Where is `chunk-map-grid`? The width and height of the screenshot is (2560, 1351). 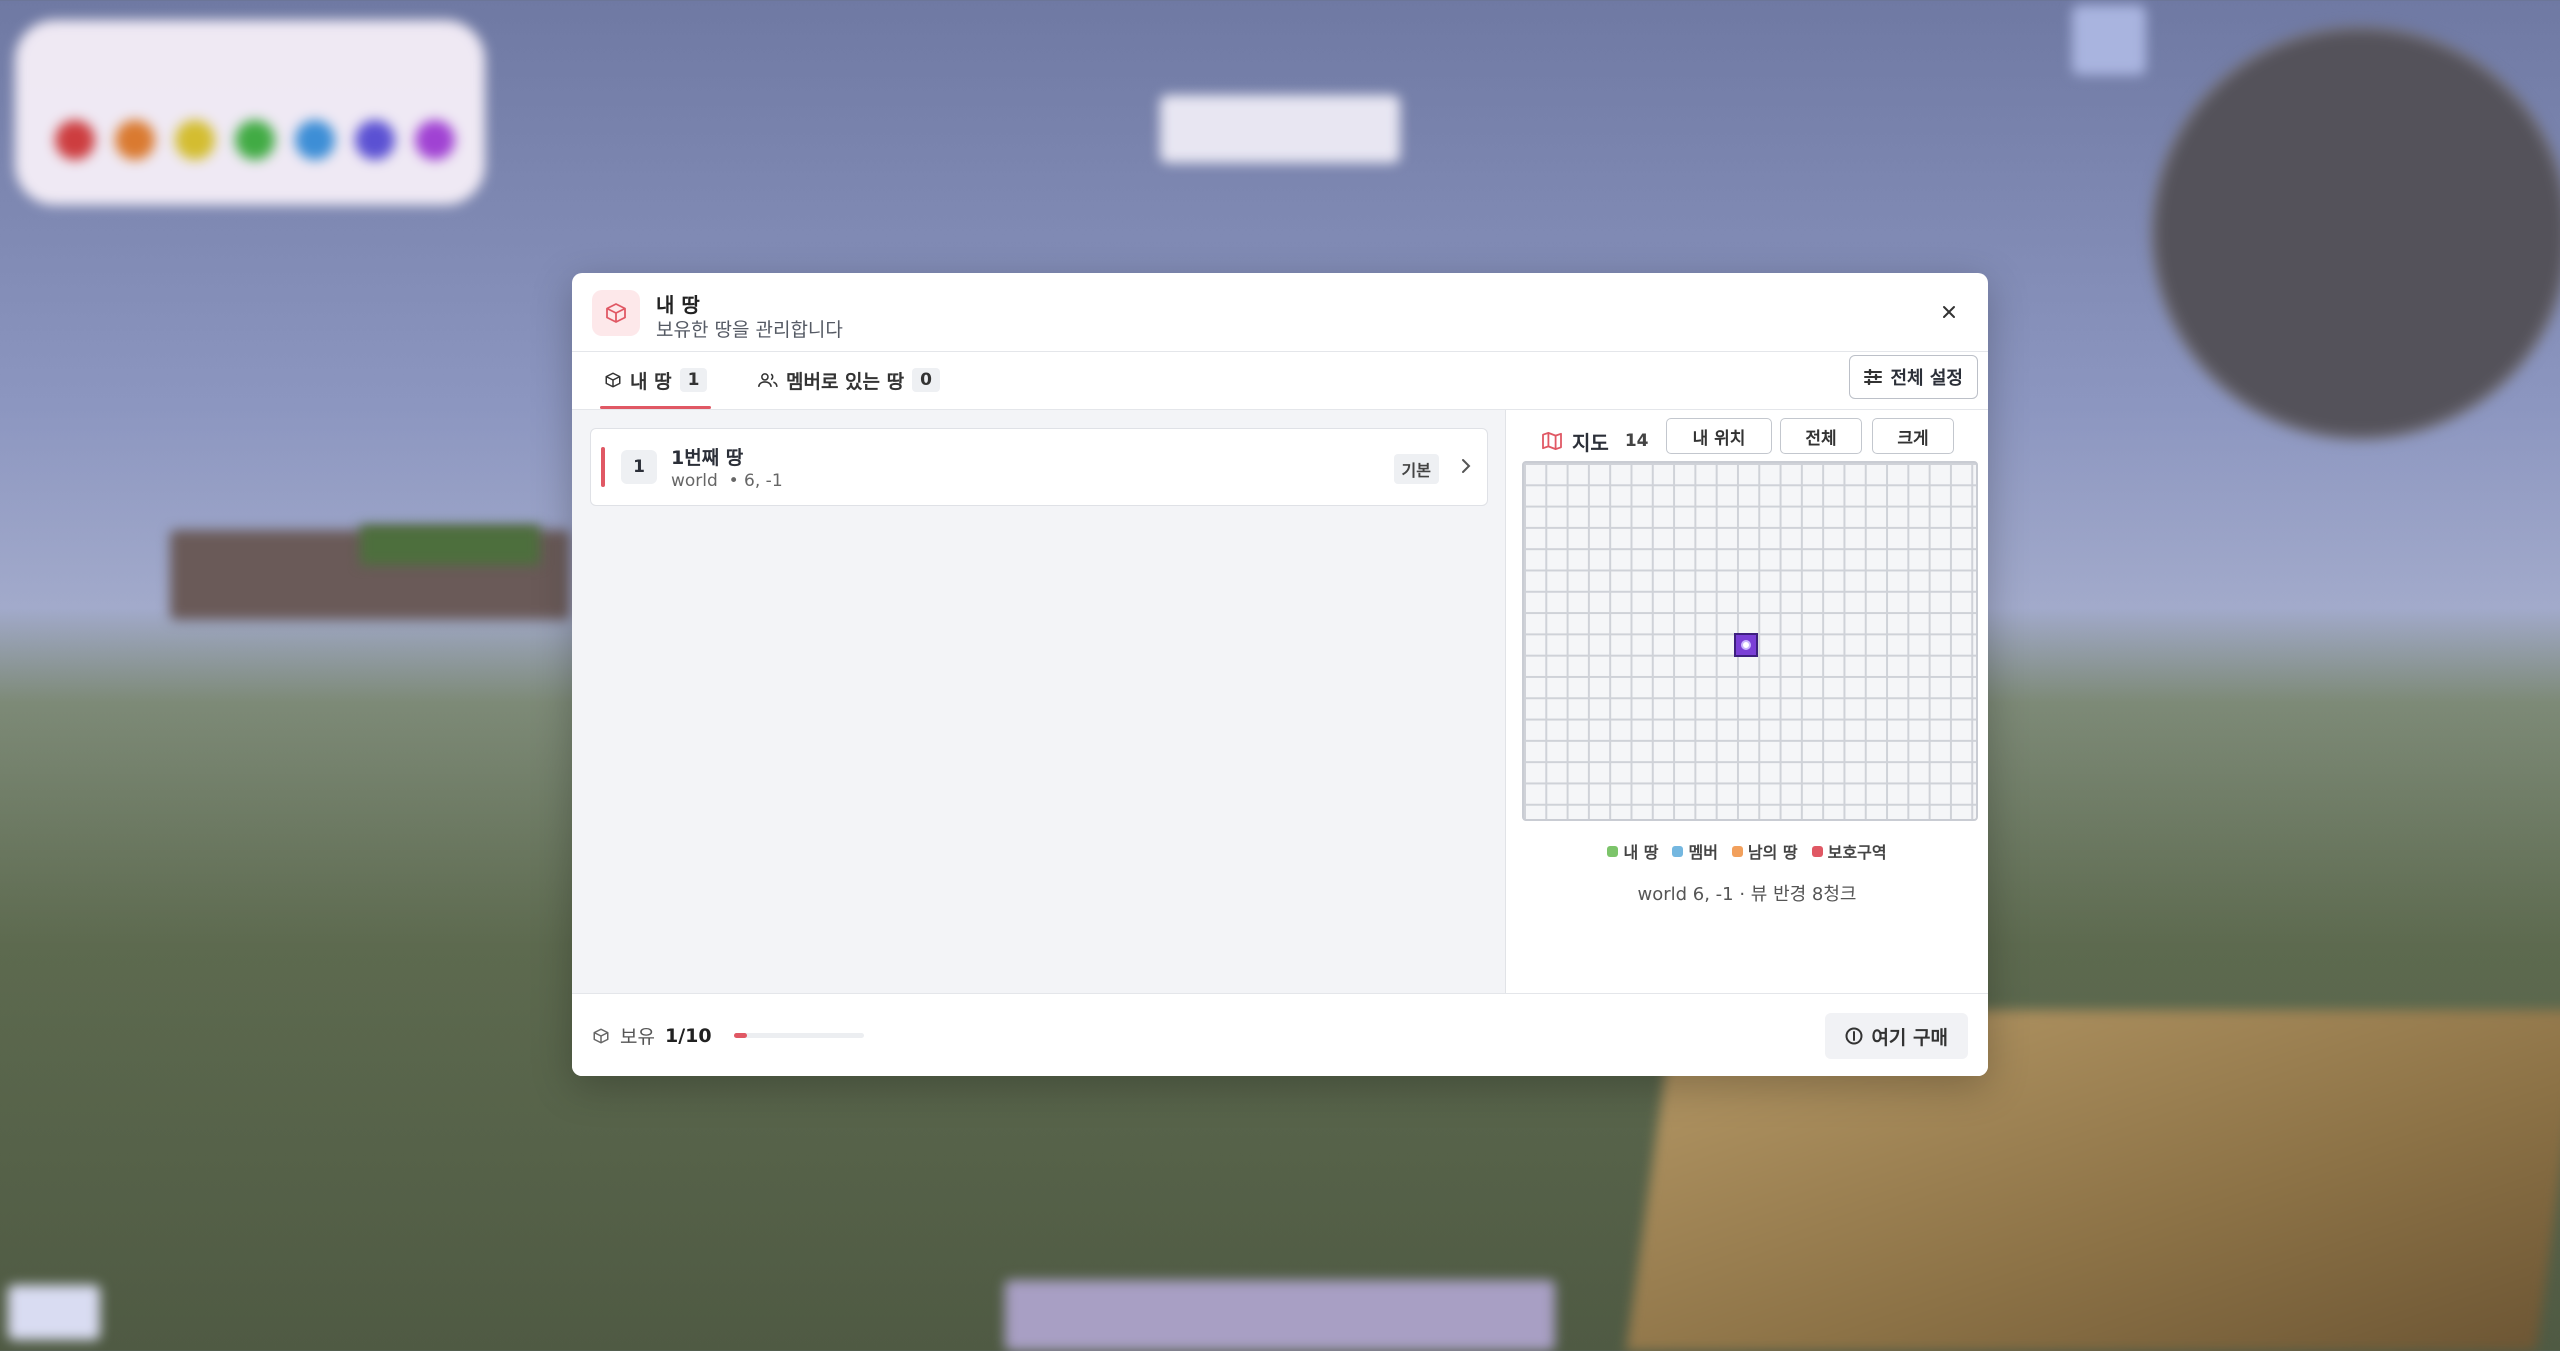
chunk-map-grid is located at coordinates (1750, 641).